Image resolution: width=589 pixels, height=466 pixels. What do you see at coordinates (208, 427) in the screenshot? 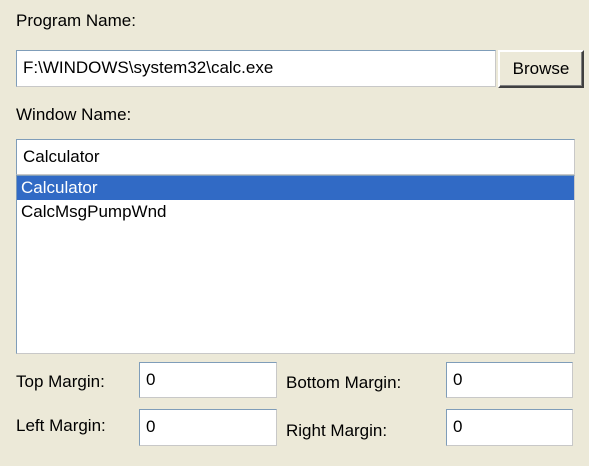
I see `left-margin-field: 0` at bounding box center [208, 427].